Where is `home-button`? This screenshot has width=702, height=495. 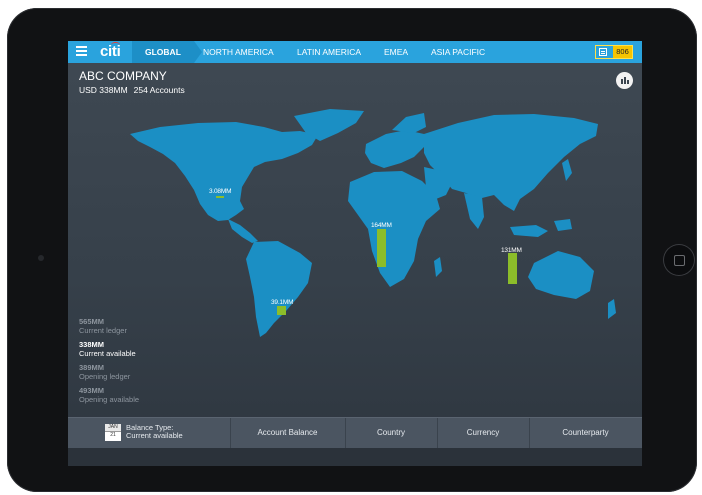
home-button is located at coordinates (679, 260).